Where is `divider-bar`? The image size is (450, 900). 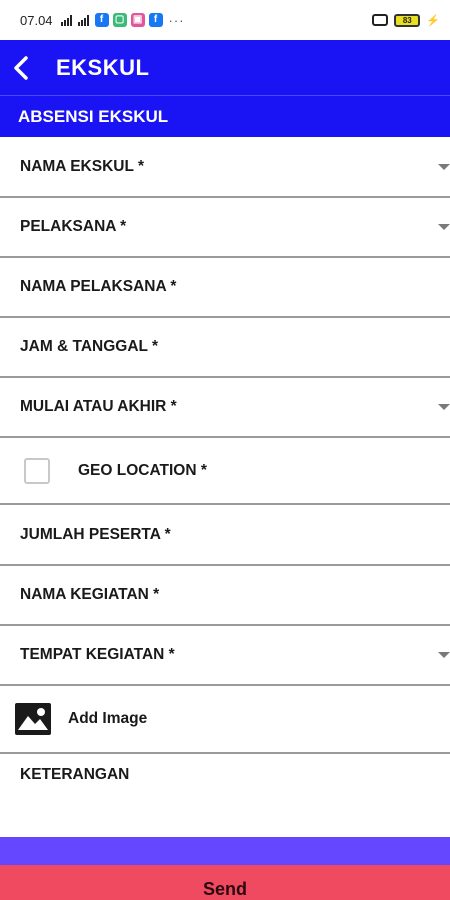 divider-bar is located at coordinates (225, 851).